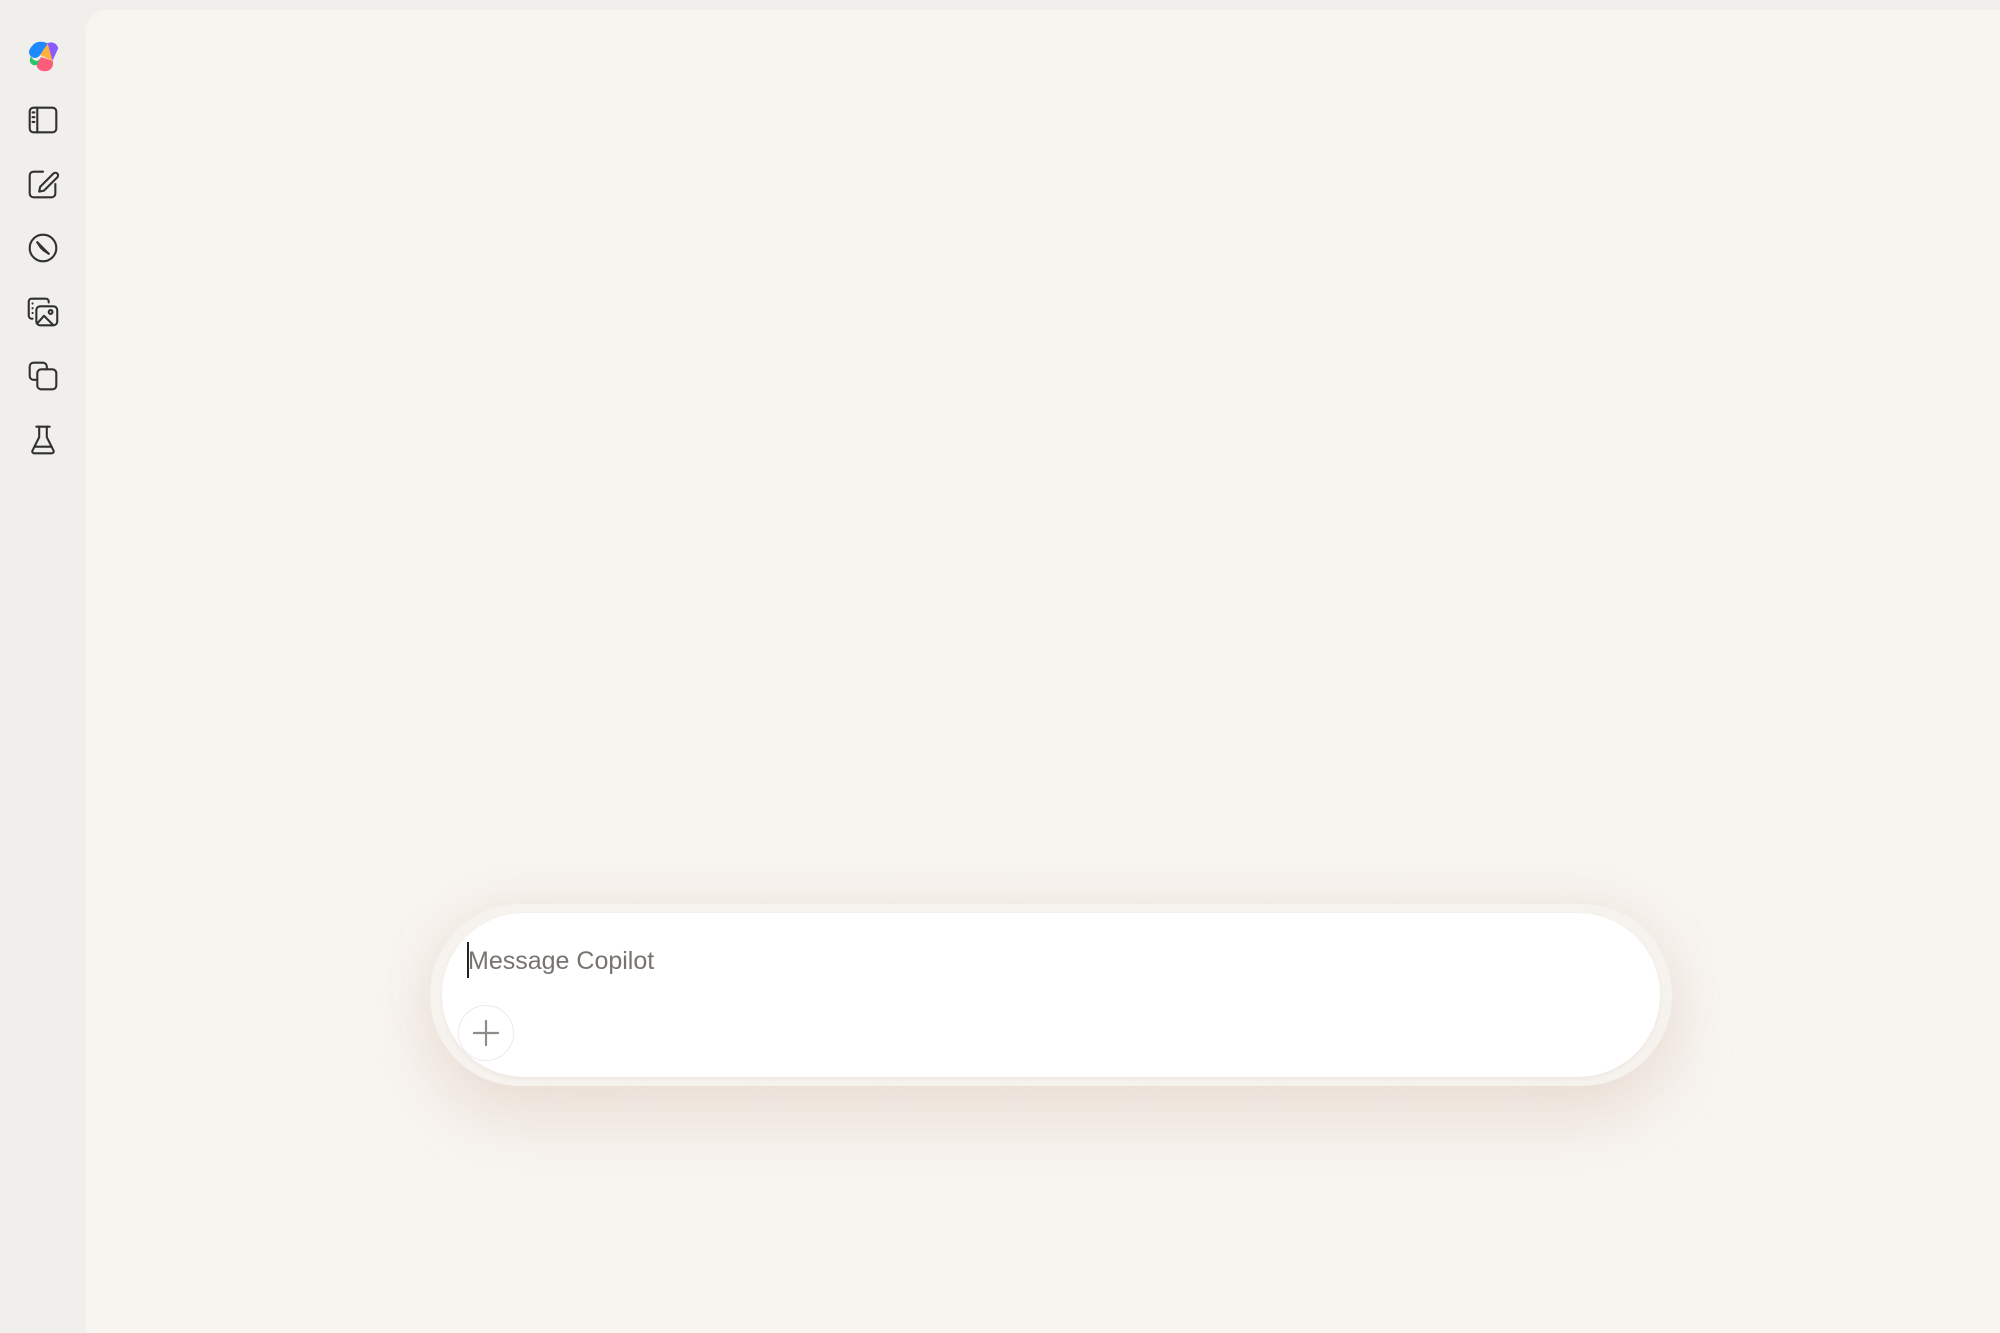  I want to click on compose-icon, so click(44, 184).